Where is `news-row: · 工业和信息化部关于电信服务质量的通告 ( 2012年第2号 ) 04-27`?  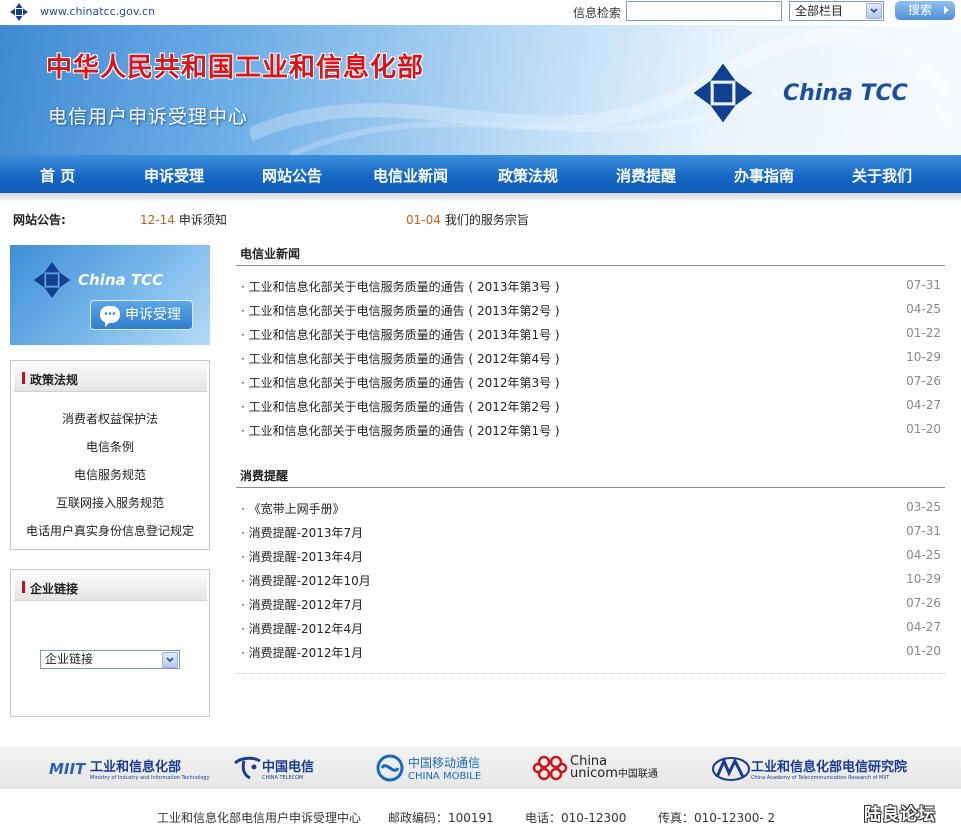
news-row: · 工业和信息化部关于电信服务质量的通告 ( 2012年第2号 ) 04-27 is located at coordinates (591, 407).